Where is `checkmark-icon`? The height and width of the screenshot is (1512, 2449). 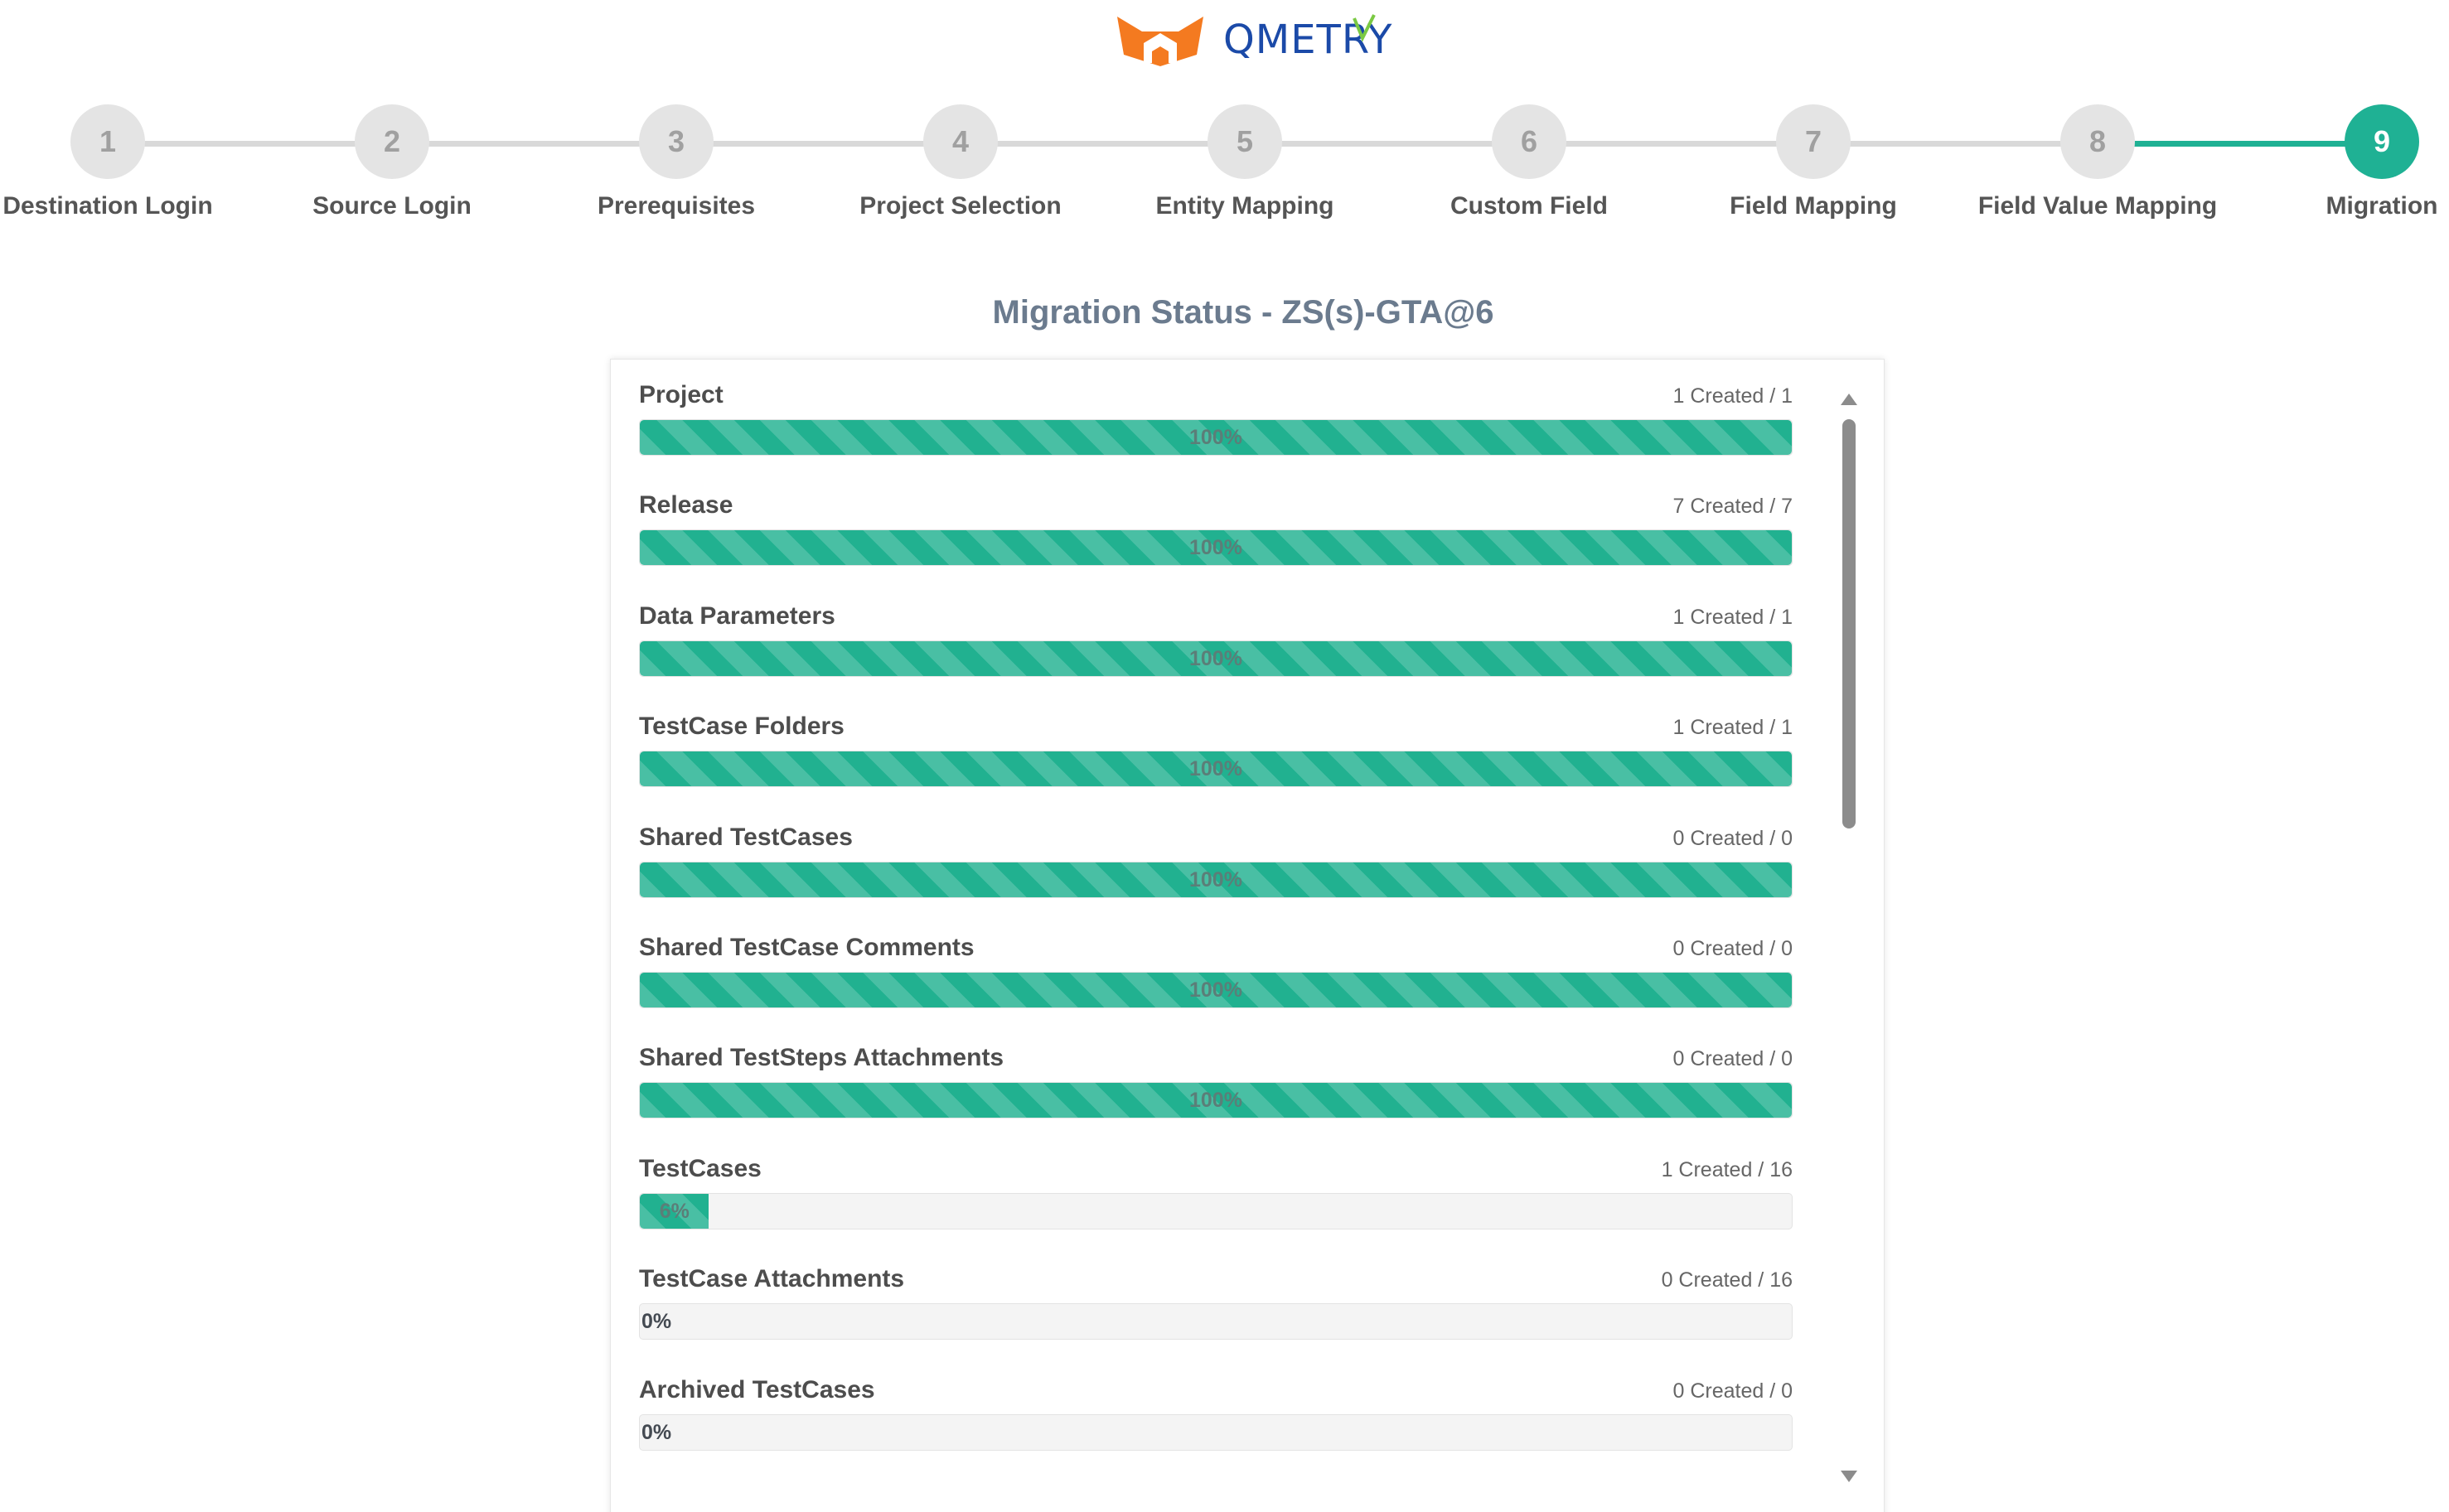
checkmark-icon is located at coordinates (1364, 28).